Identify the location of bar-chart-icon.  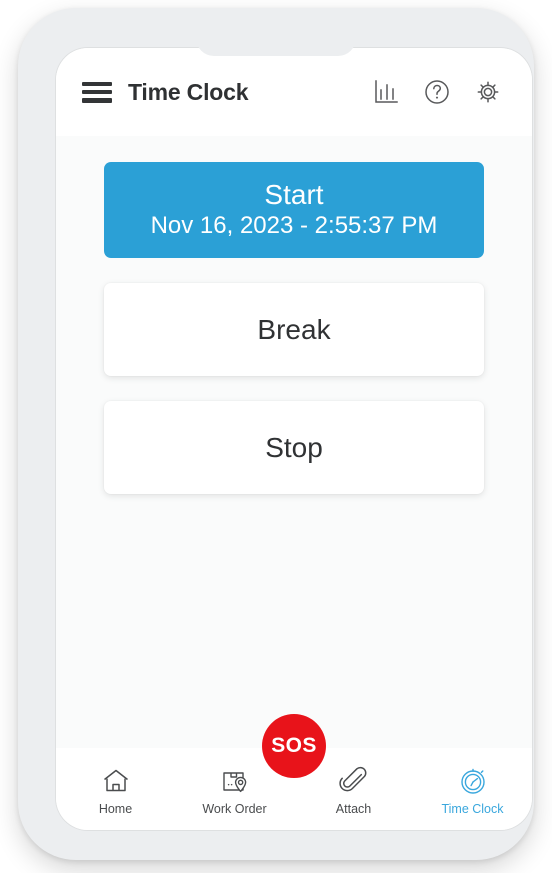
(386, 92).